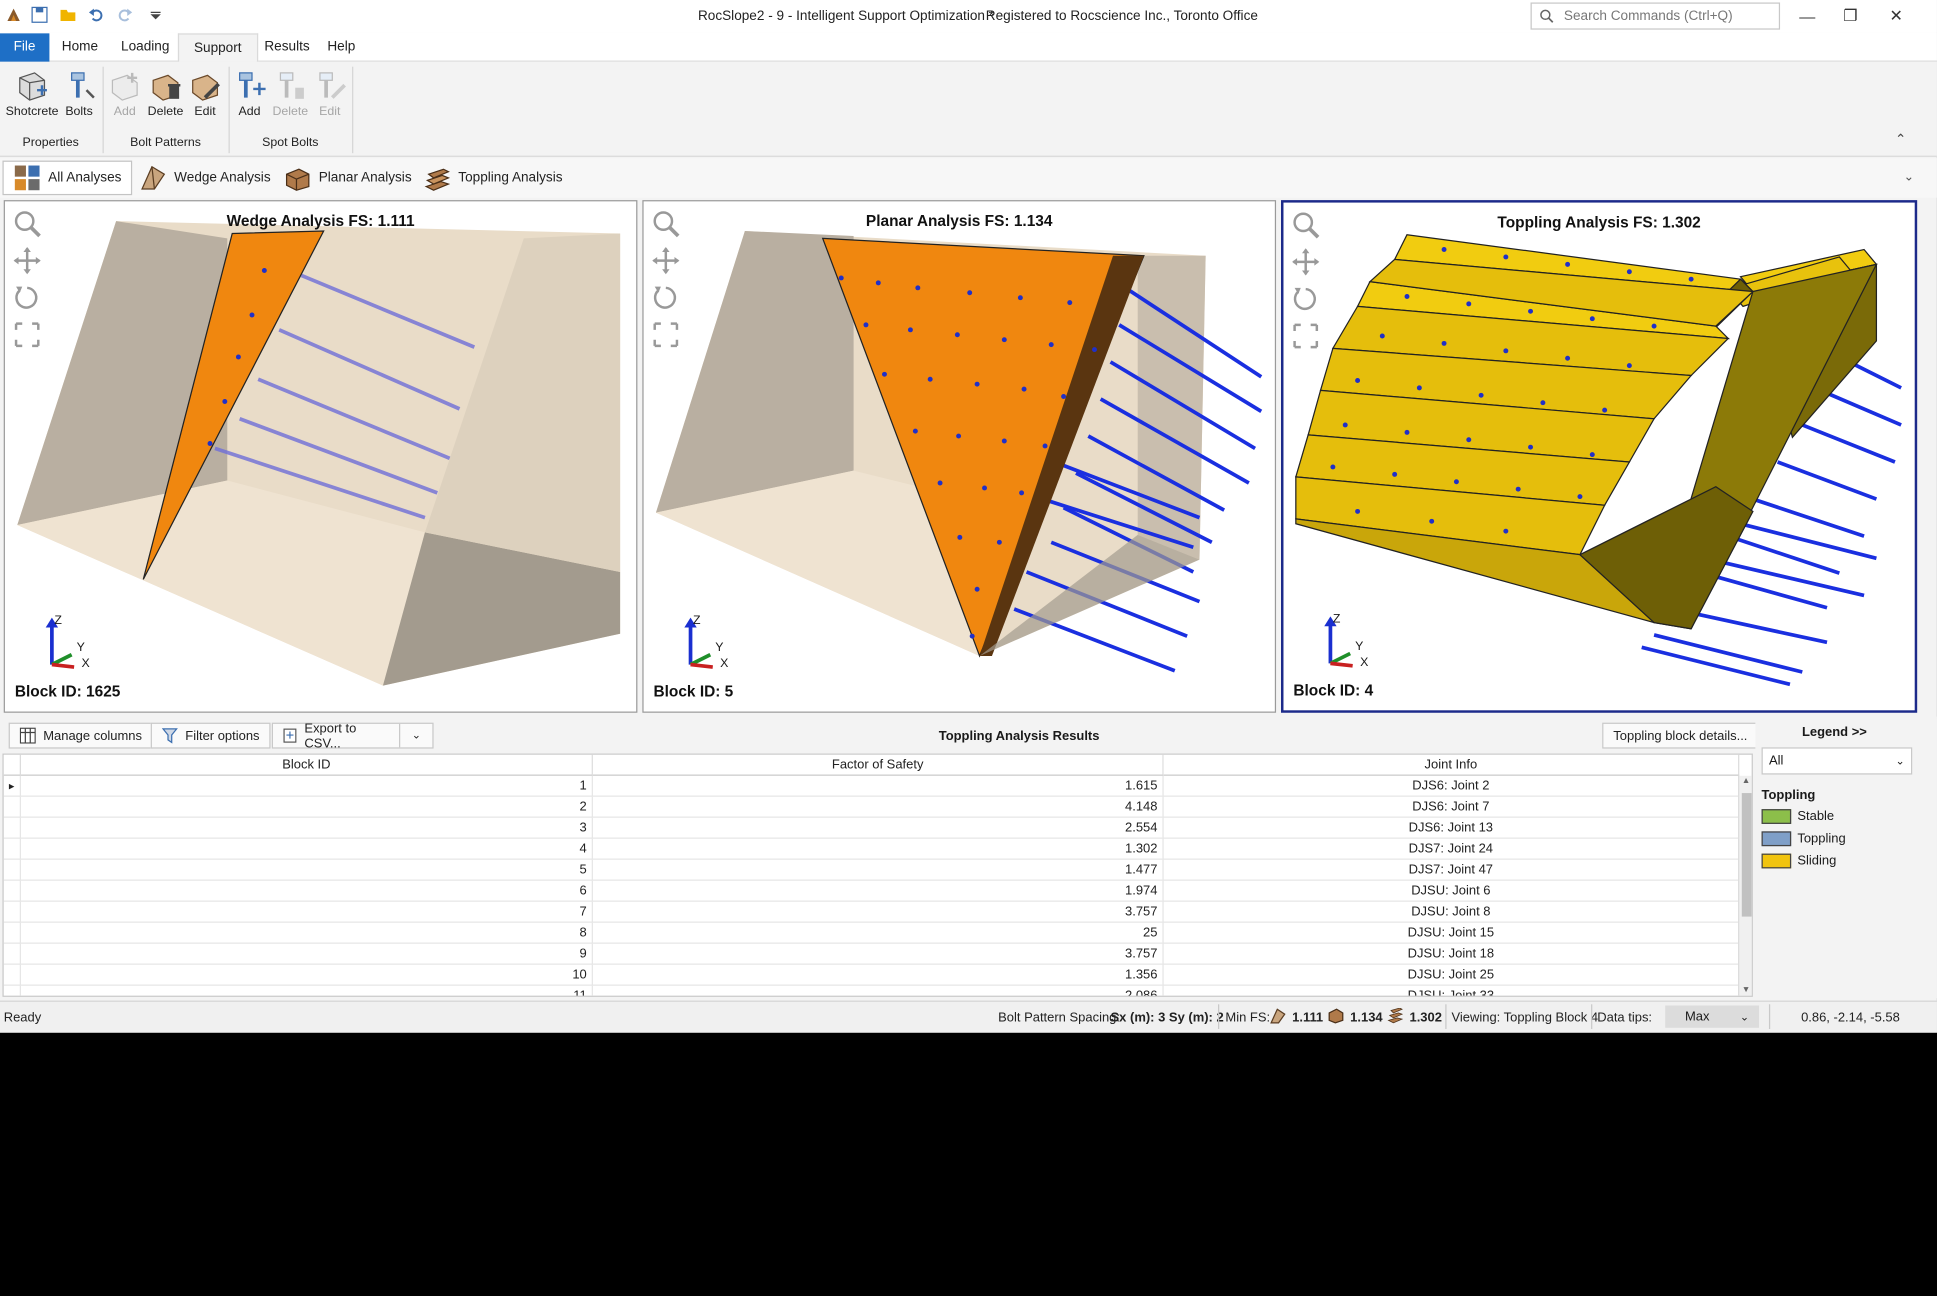  I want to click on column-header-joint-info: Joint Info, so click(1451, 765).